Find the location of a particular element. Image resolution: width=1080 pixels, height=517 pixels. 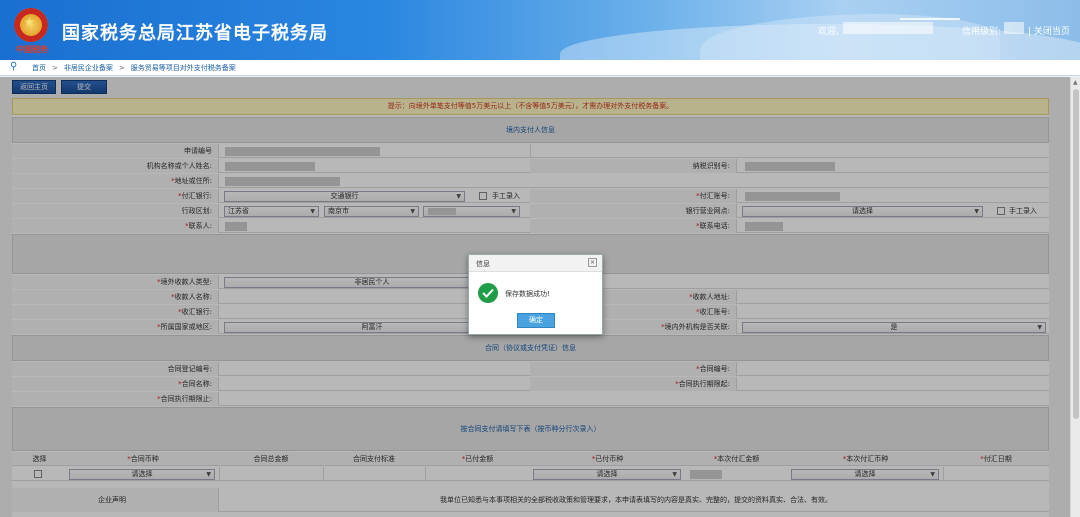

scroll-up-icon: ▲ is located at coordinates (1075, 82).